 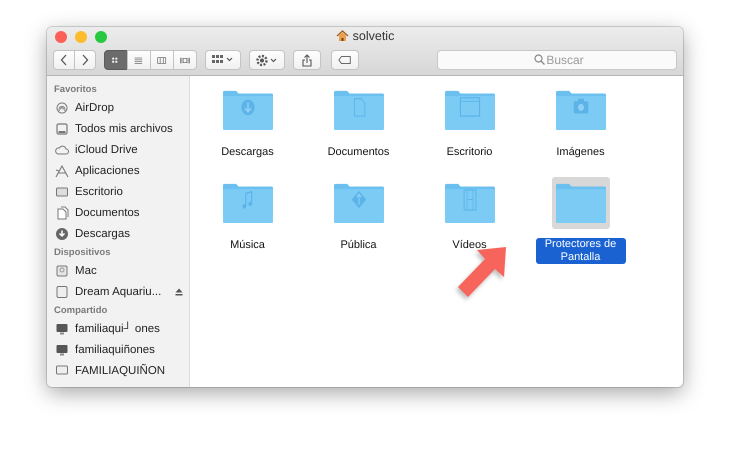 I want to click on sidebar-item: Escritorio, so click(x=88, y=191).